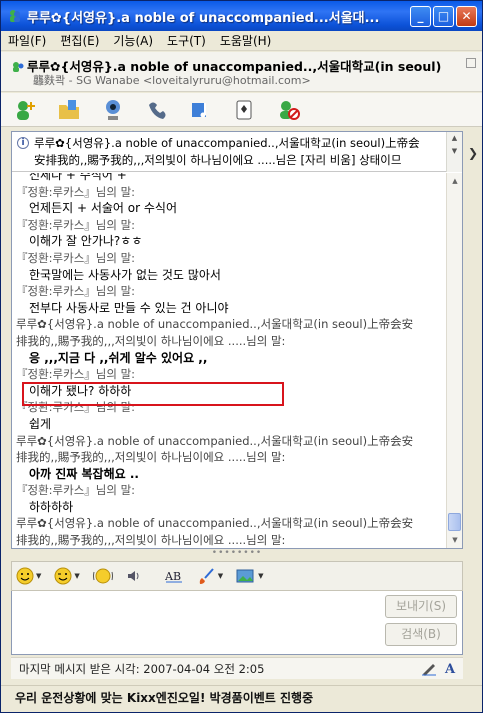 This screenshot has height=713, width=483. I want to click on emoticon-button: ▼, so click(28, 576).